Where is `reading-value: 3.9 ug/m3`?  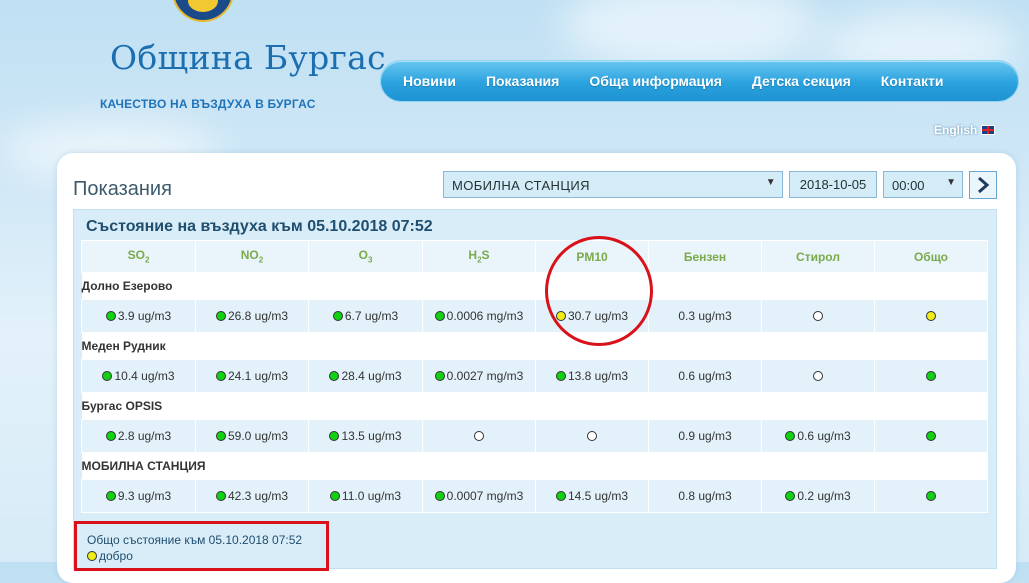
reading-value: 3.9 ug/m3 is located at coordinates (144, 316).